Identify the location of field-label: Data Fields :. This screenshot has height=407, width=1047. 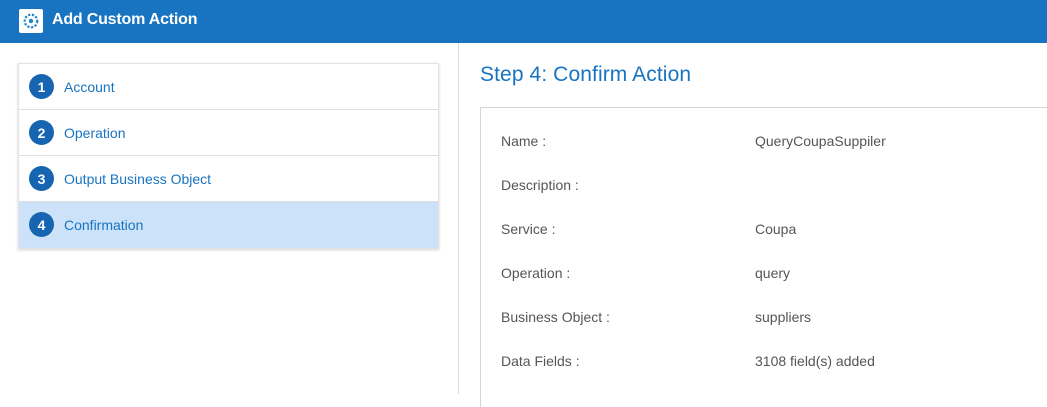
(540, 361).